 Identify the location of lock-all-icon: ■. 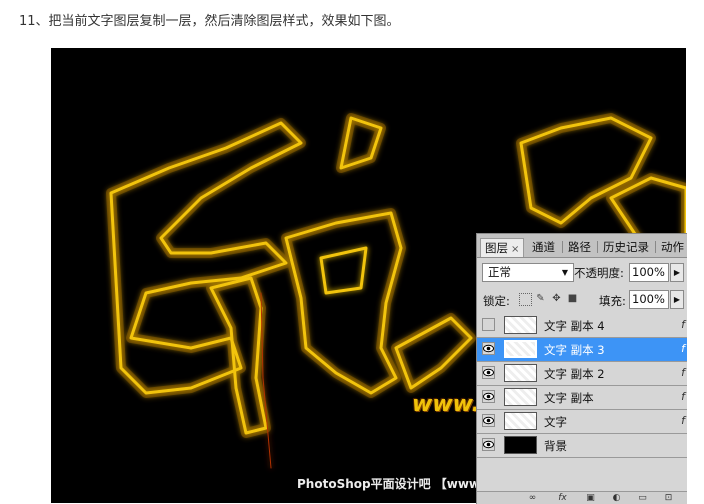
(572, 298).